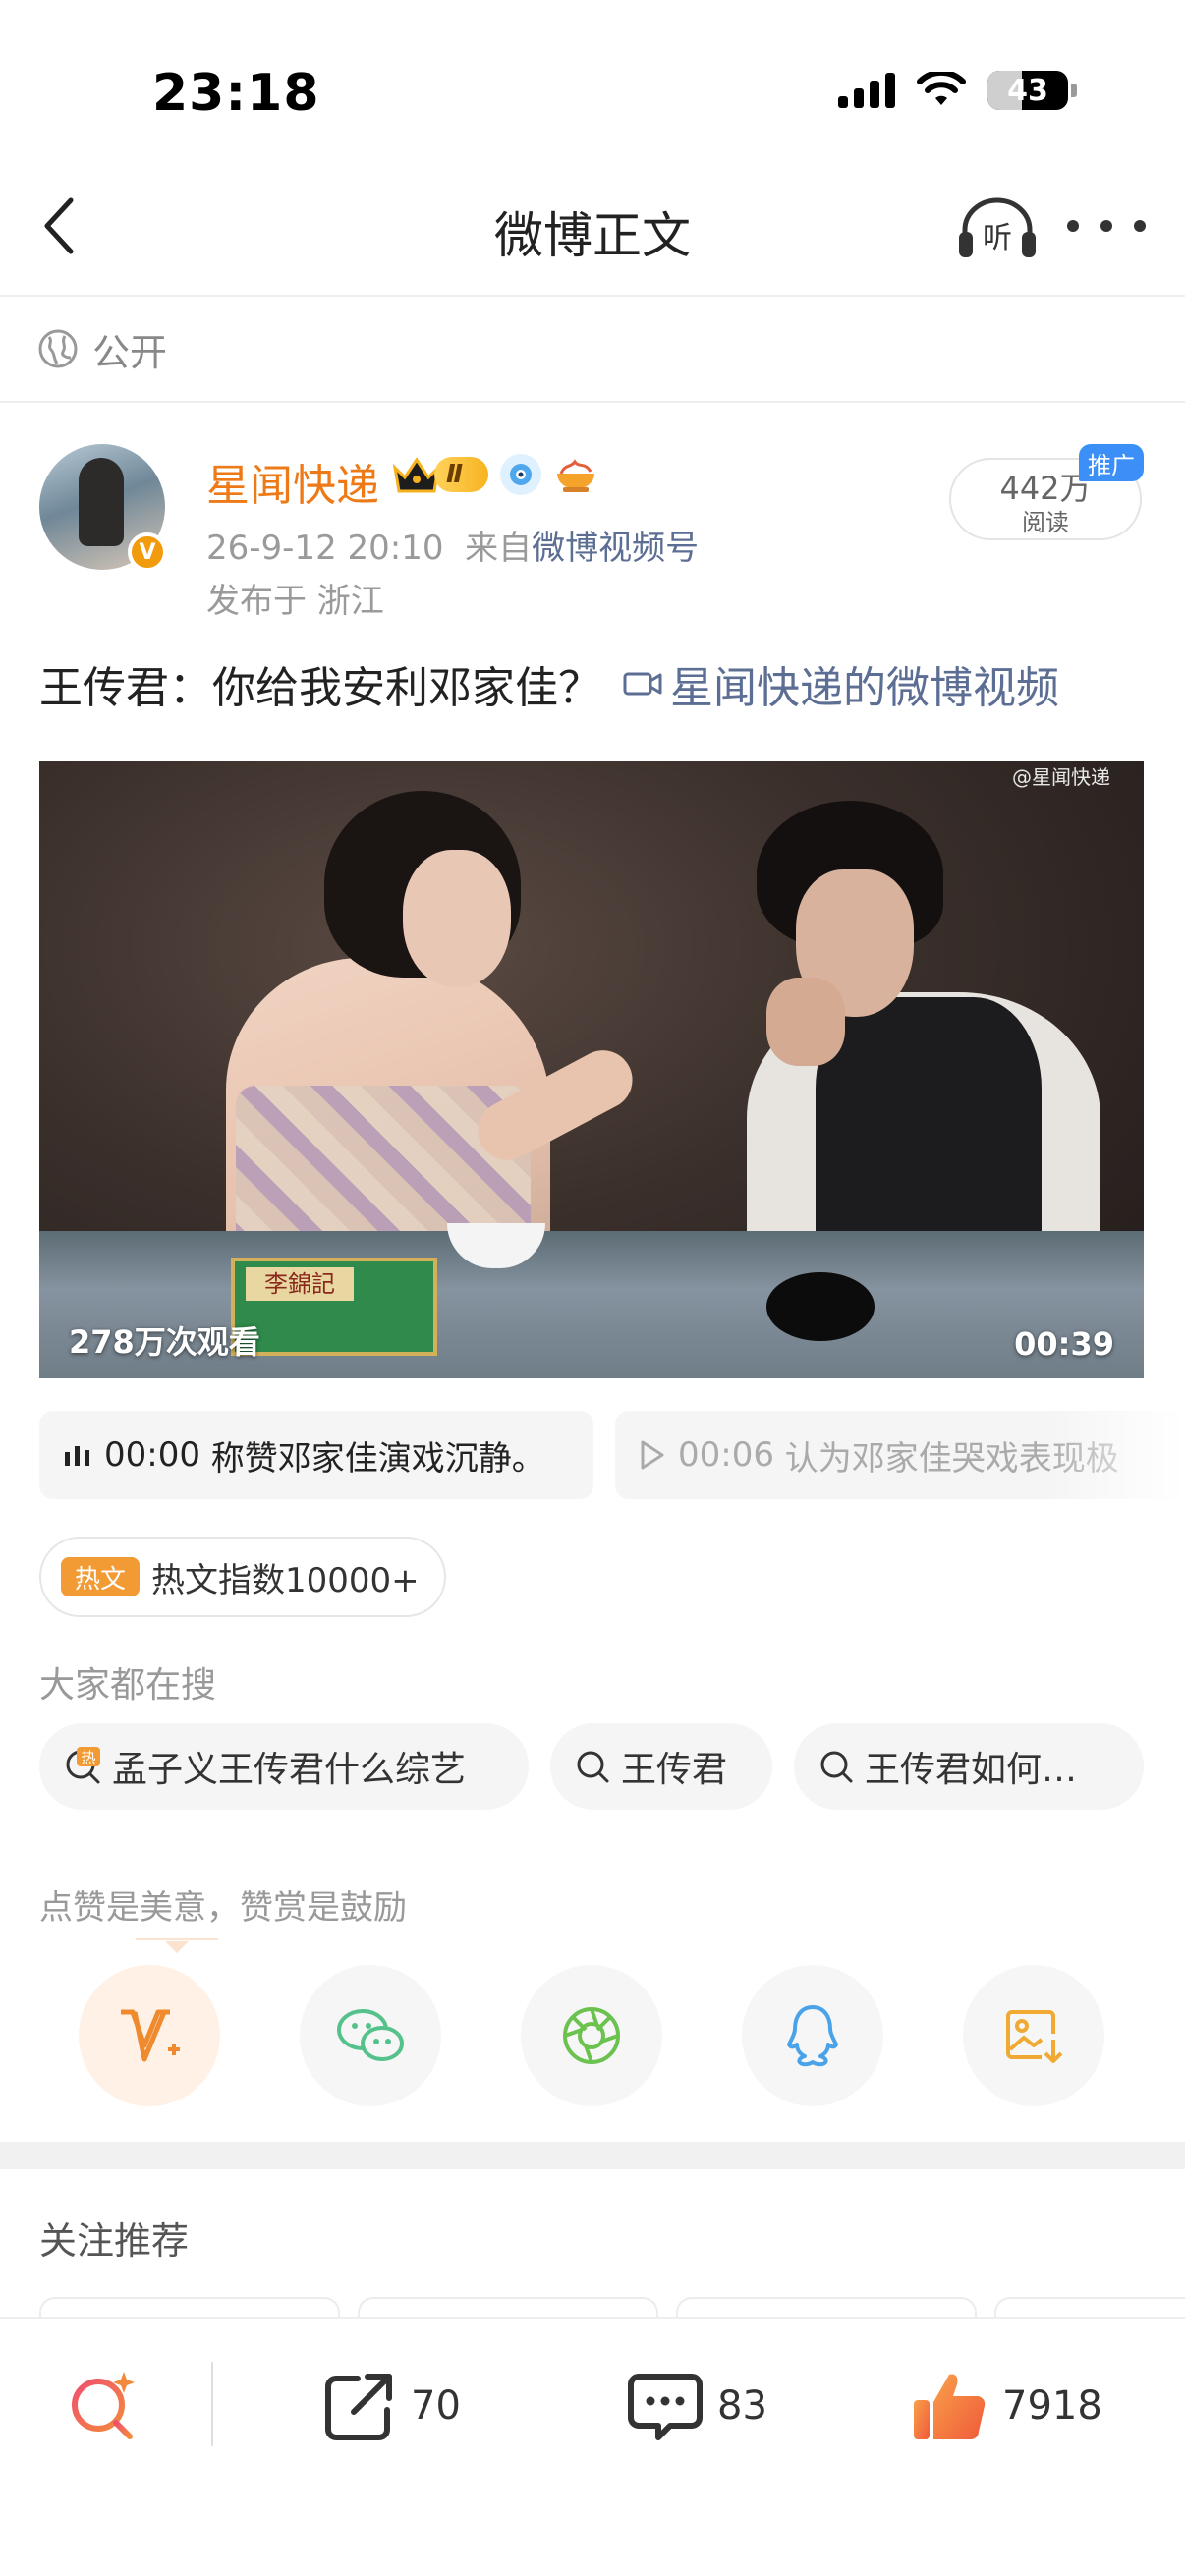 The image size is (1185, 2576). I want to click on noodle-bowl-icon, so click(575, 474).